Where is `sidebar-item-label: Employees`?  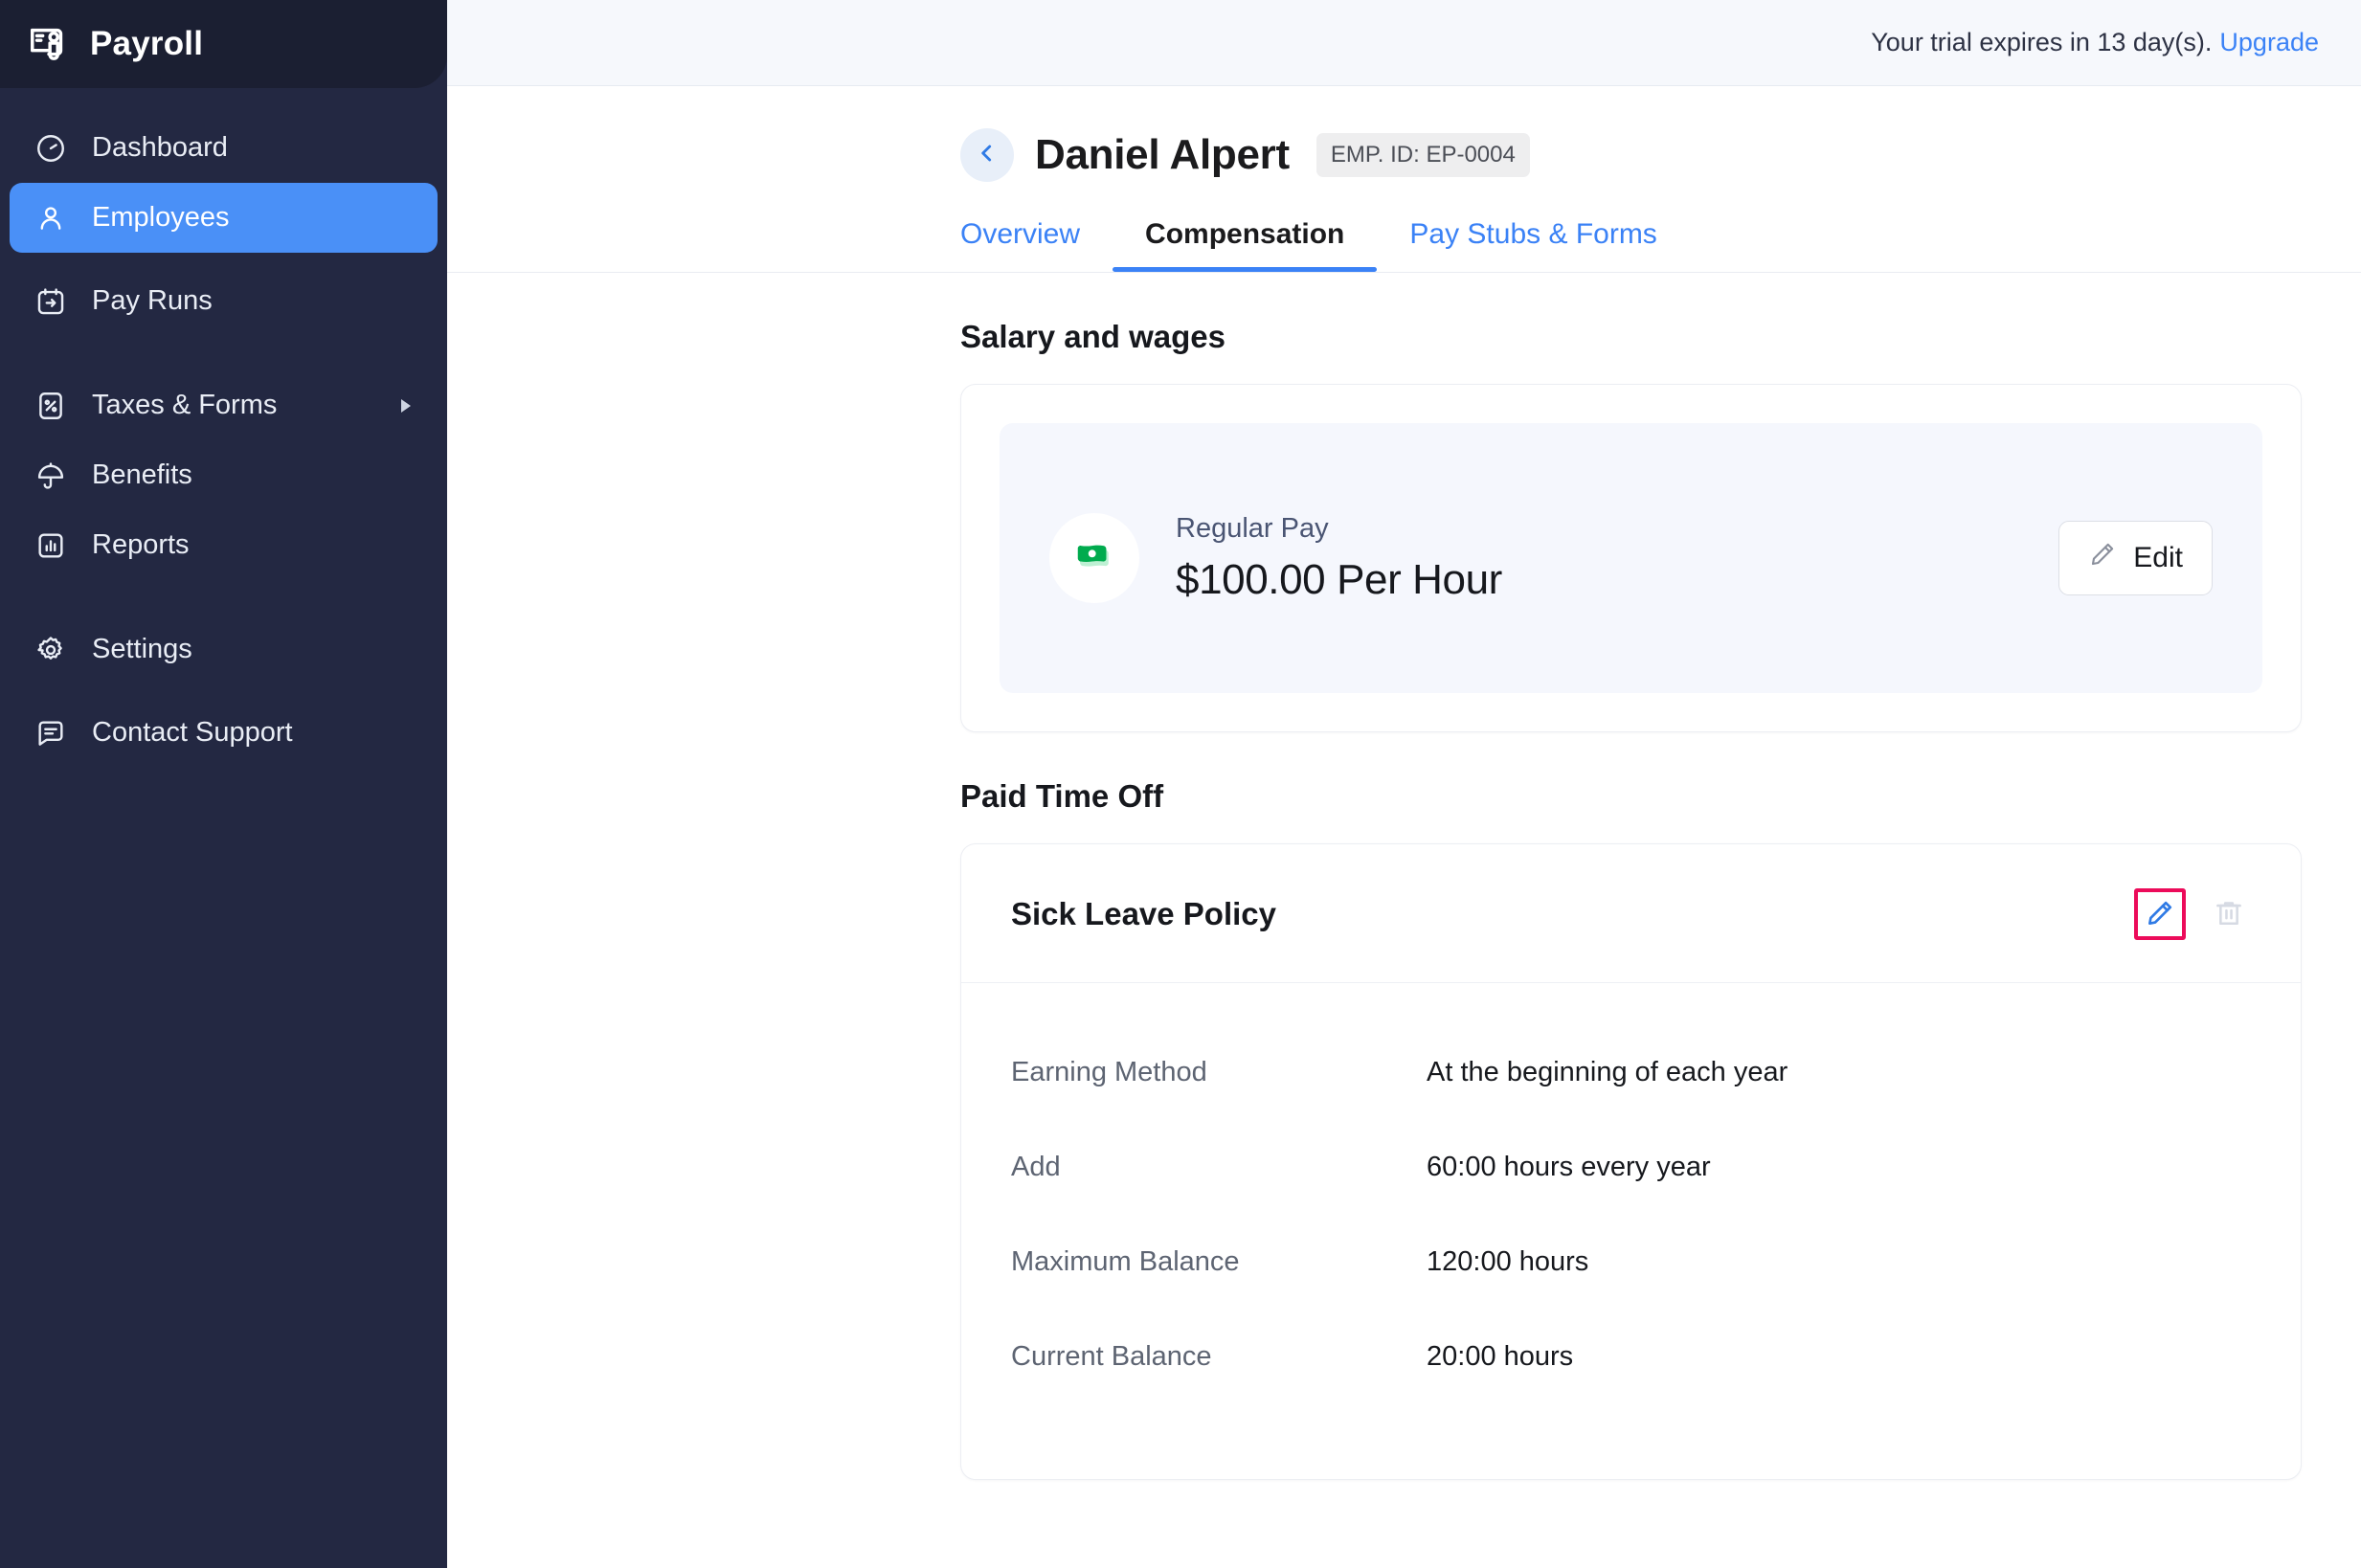 sidebar-item-label: Employees is located at coordinates (161, 218).